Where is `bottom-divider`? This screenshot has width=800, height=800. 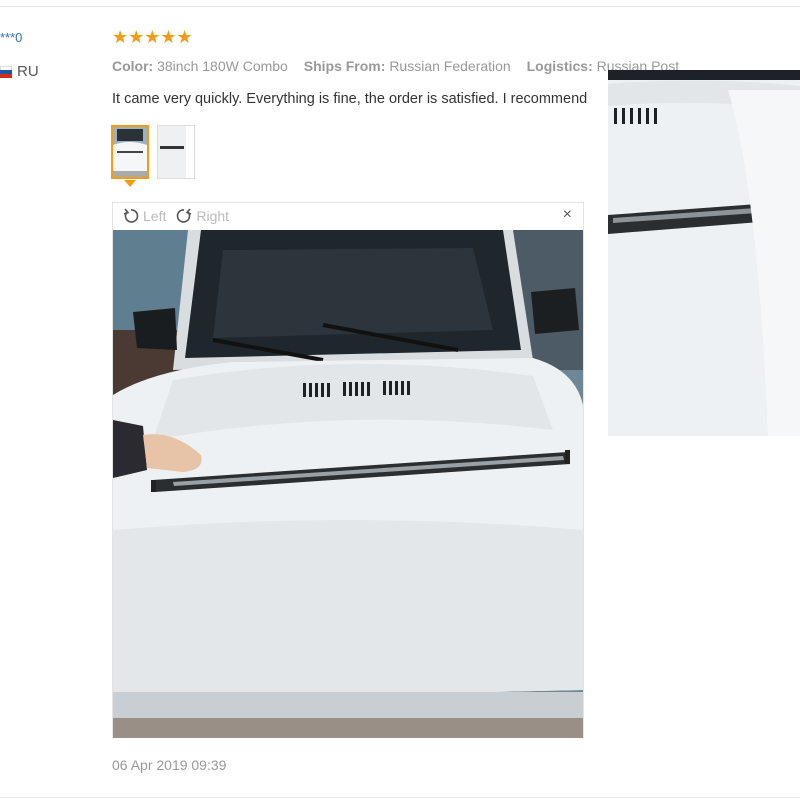 bottom-divider is located at coordinates (400, 797).